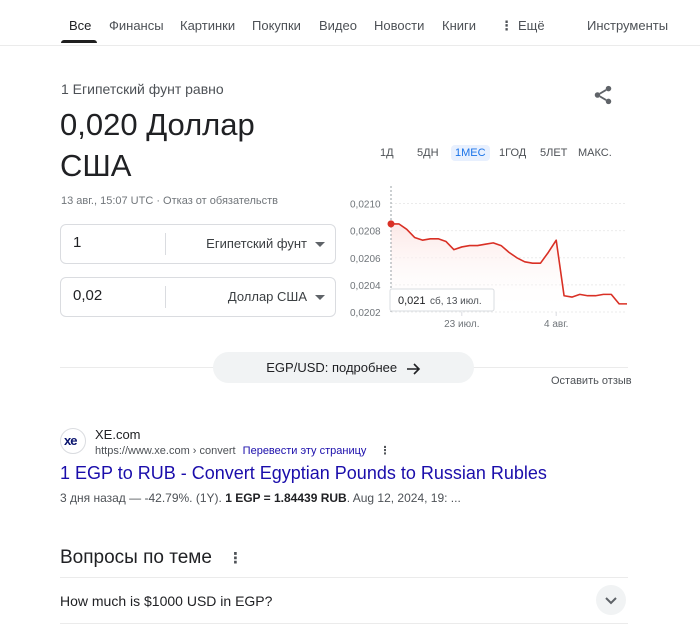 The width and height of the screenshot is (700, 628). I want to click on to-currency-select: Доллар США, so click(276, 296).